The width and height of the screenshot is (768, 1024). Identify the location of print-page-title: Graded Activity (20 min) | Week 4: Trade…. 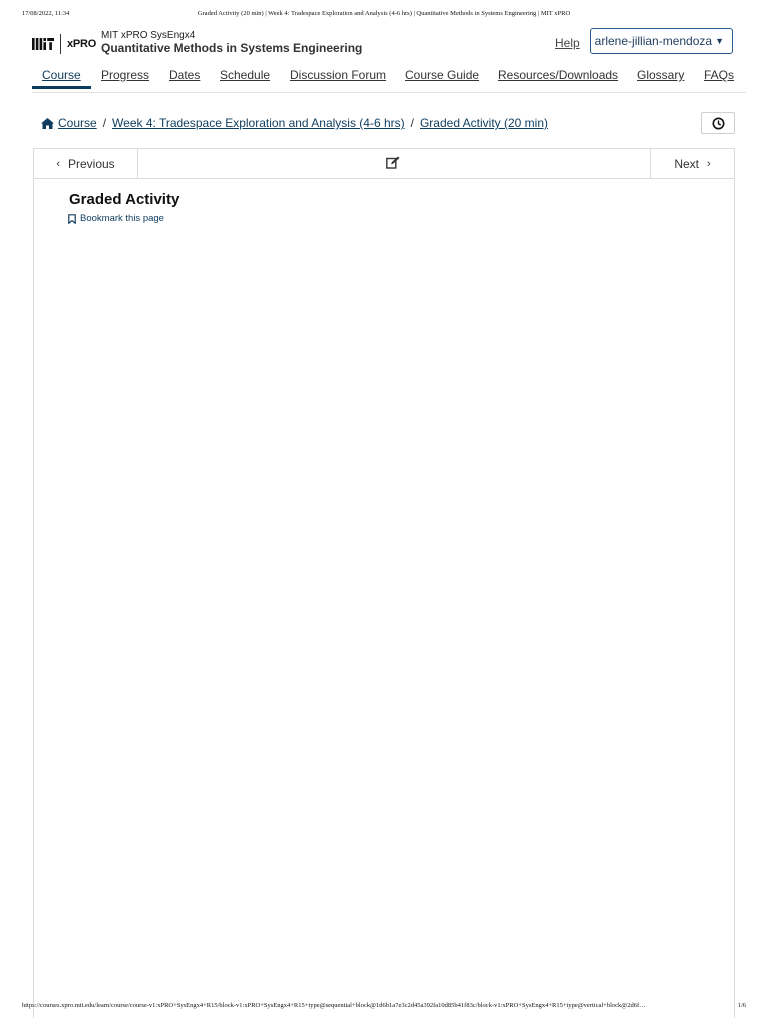
(384, 13).